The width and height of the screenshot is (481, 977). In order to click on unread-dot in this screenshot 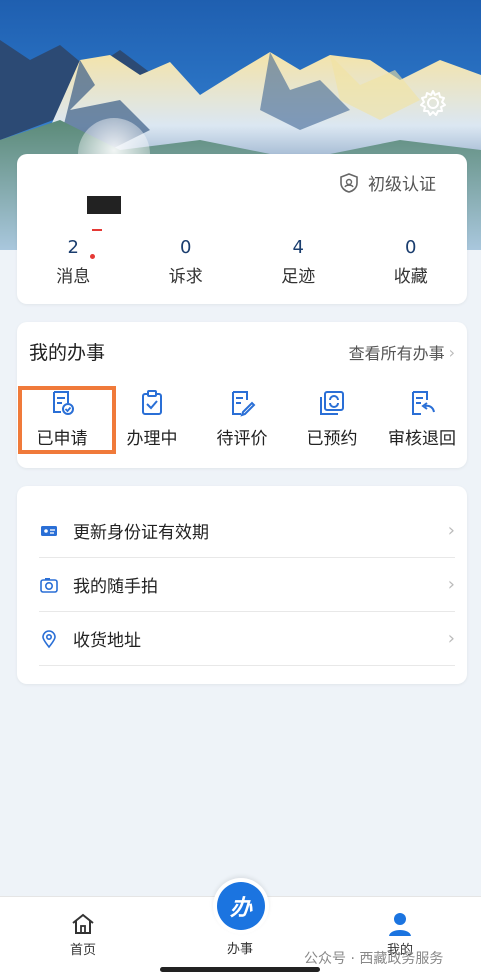, I will do `click(92, 256)`.